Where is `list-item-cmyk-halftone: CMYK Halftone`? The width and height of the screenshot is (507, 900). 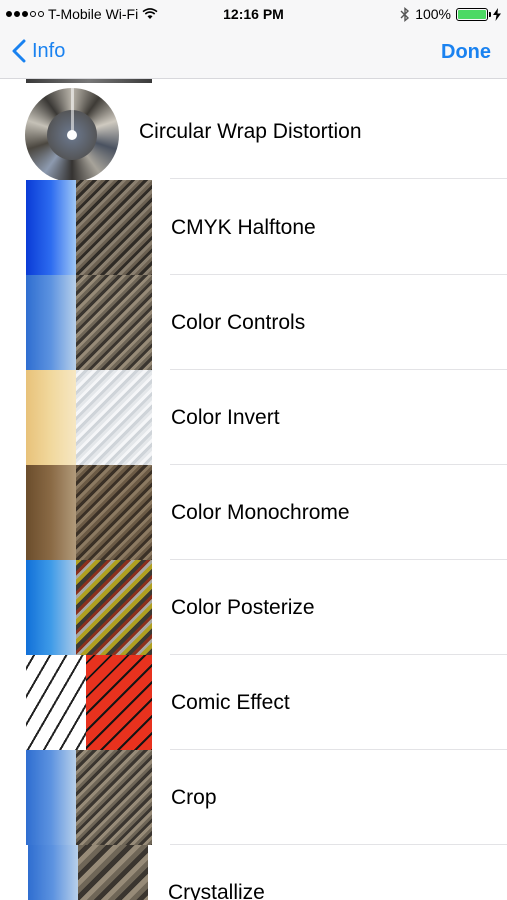 list-item-cmyk-halftone: CMYK Halftone is located at coordinates (253, 227).